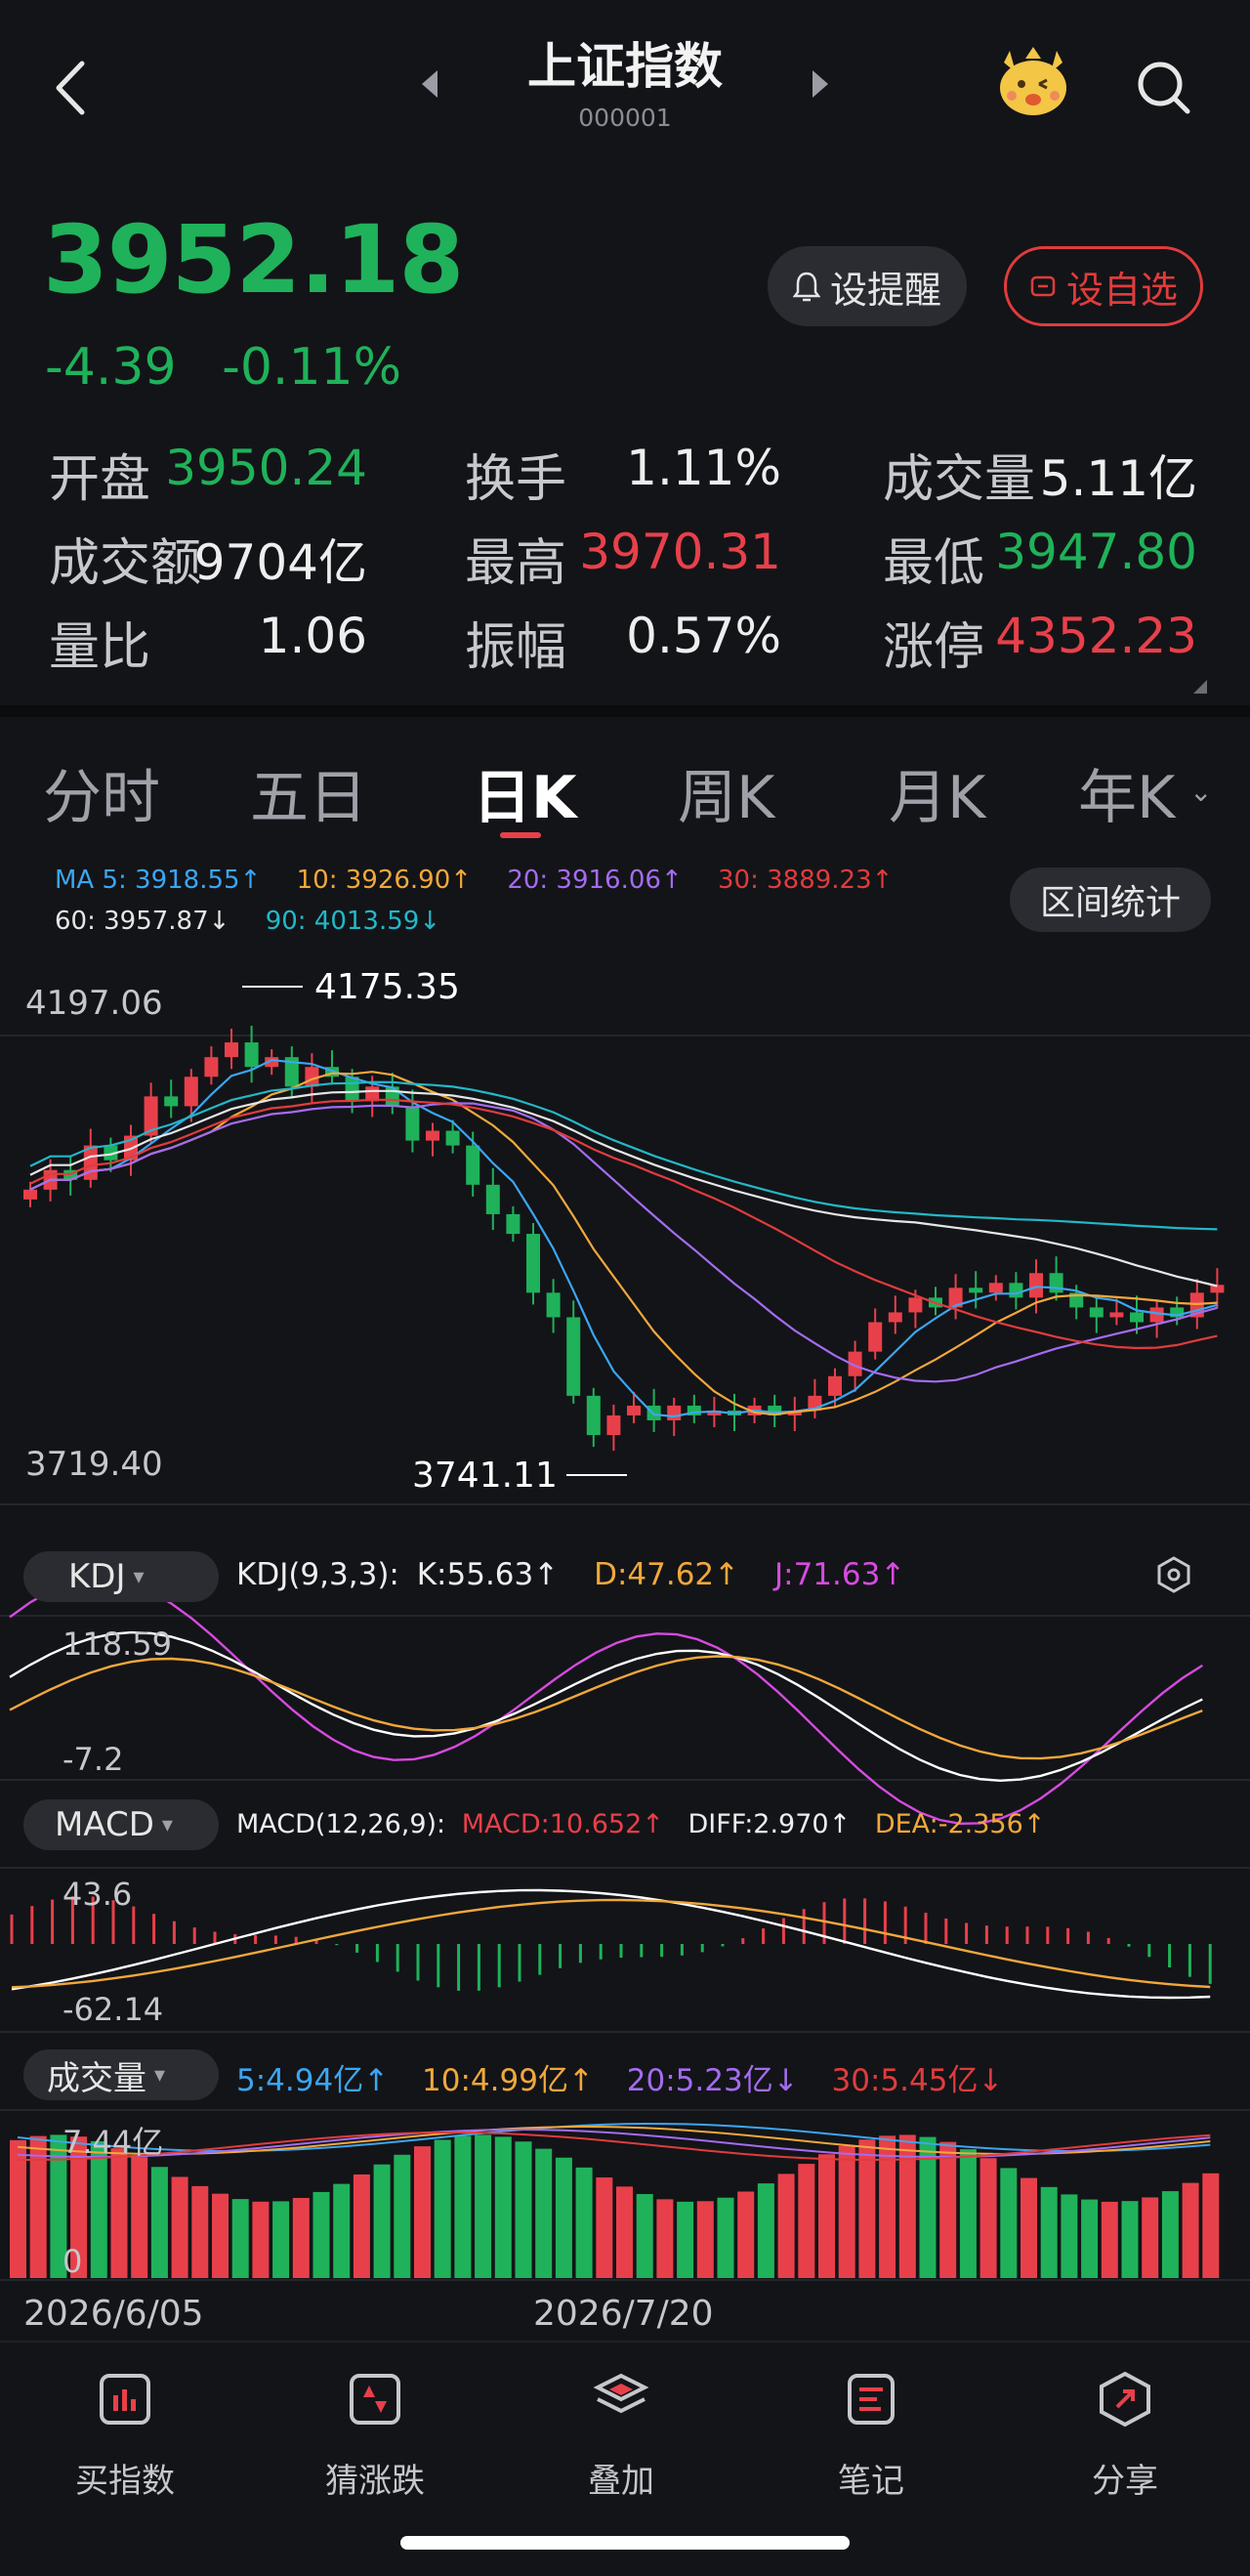 This screenshot has width=1250, height=2576. I want to click on macd-diff: DIFF:2.970↑, so click(770, 1824).